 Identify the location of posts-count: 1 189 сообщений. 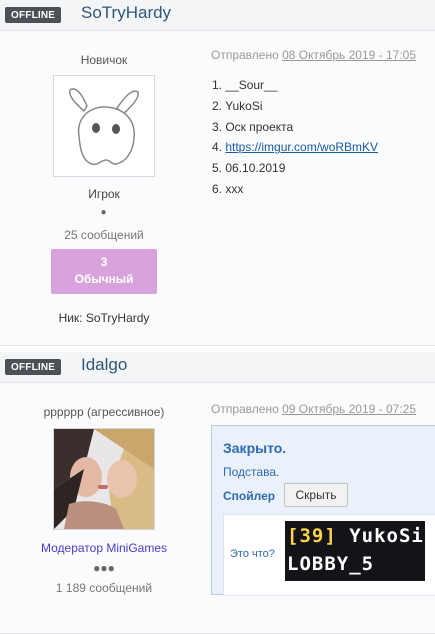
(104, 588).